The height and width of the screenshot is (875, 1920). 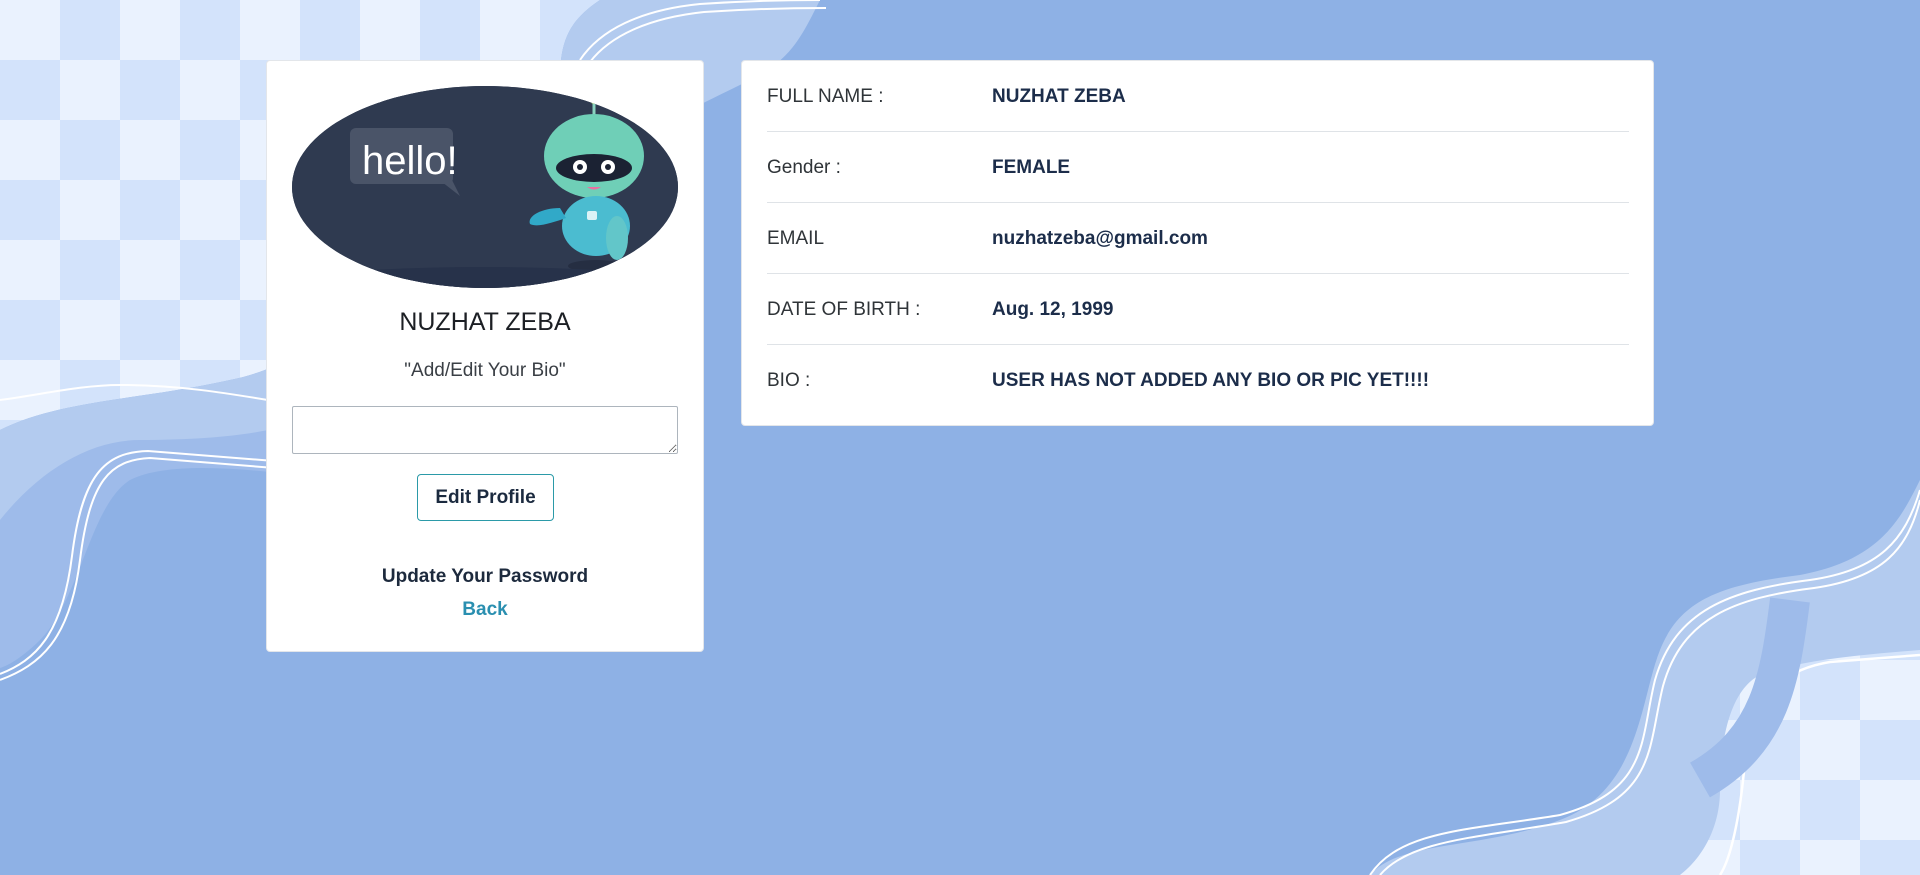 What do you see at coordinates (1100, 238) in the screenshot?
I see `email-value: nuzhatzeba@gmail.com` at bounding box center [1100, 238].